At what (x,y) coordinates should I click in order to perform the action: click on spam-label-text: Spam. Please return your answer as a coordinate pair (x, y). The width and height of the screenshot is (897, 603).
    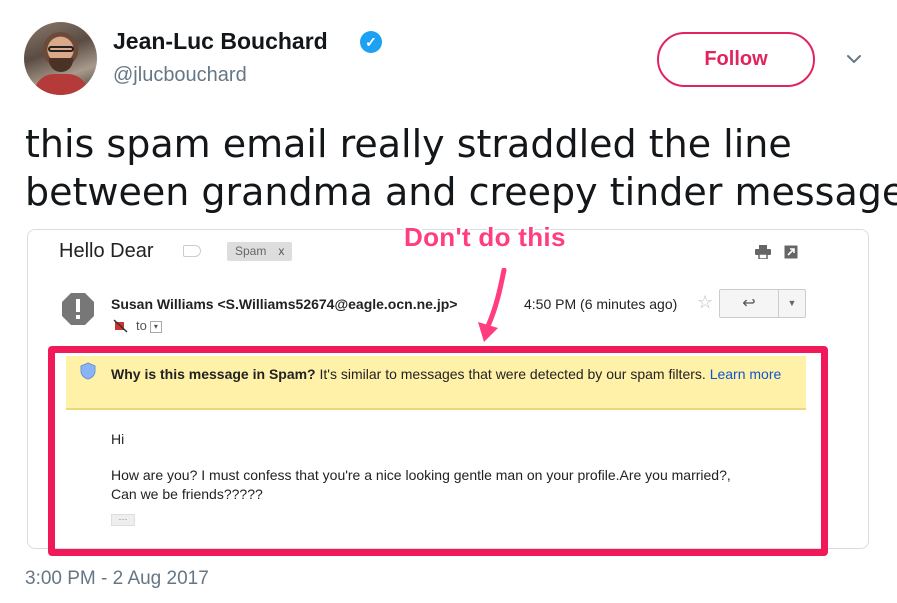
    Looking at the image, I should click on (251, 251).